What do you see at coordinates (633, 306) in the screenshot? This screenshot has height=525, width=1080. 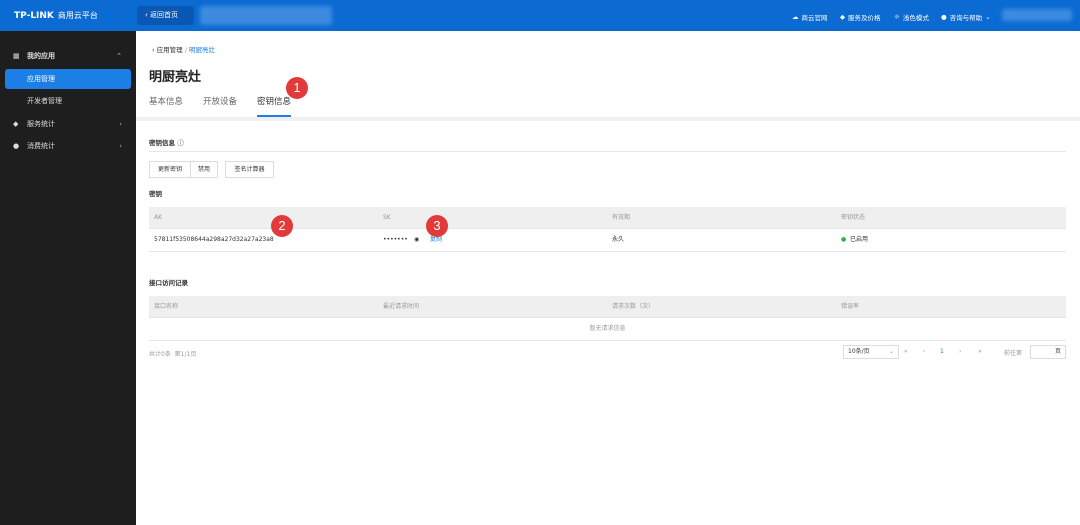 I see `column-header-request-count: 请求次数（次）` at bounding box center [633, 306].